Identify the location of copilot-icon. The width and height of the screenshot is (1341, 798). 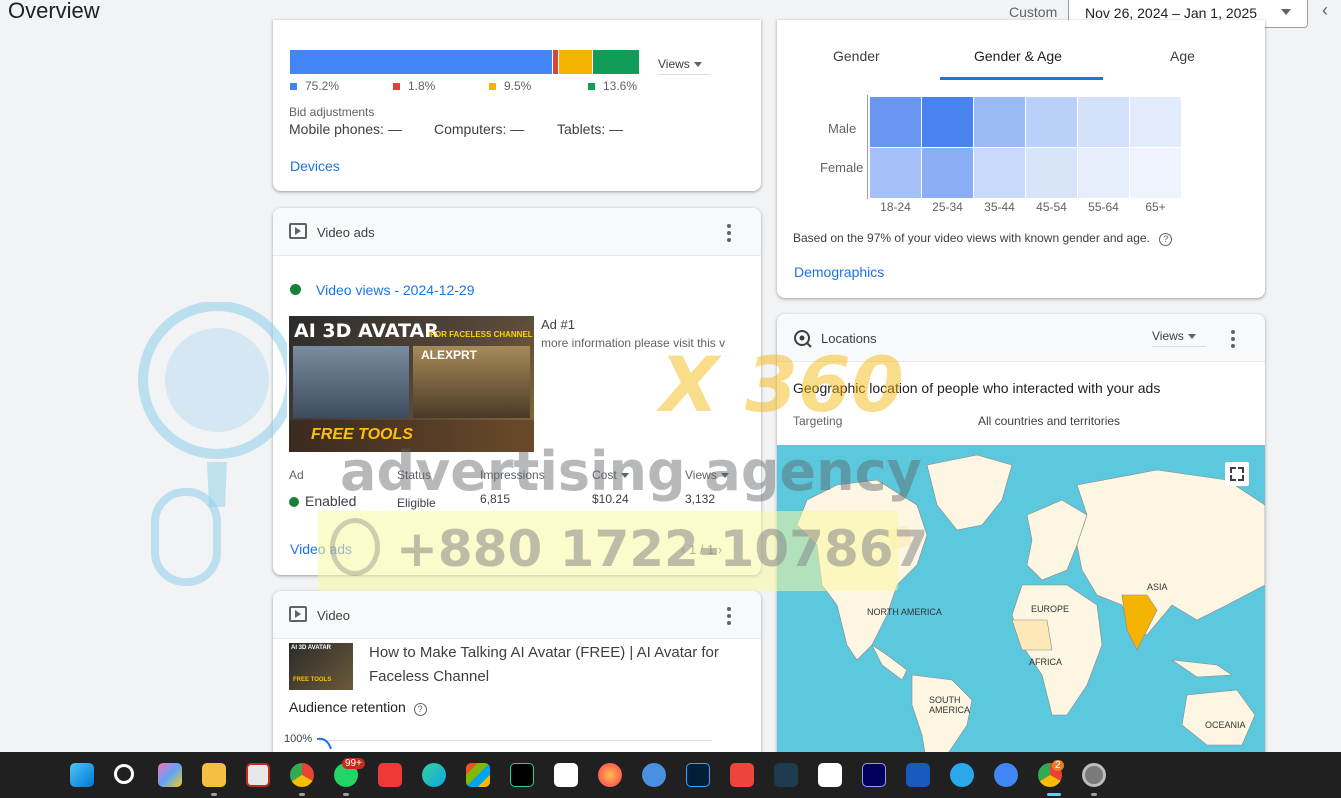
(170, 775).